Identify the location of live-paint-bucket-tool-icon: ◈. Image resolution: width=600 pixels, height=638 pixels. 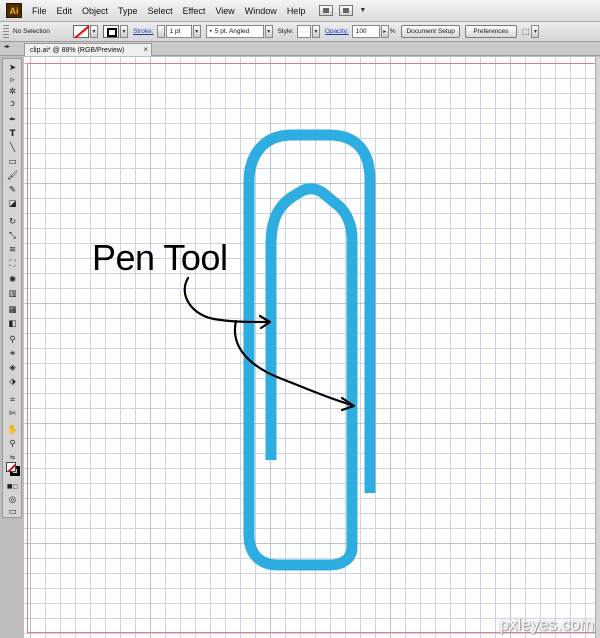
(12, 368).